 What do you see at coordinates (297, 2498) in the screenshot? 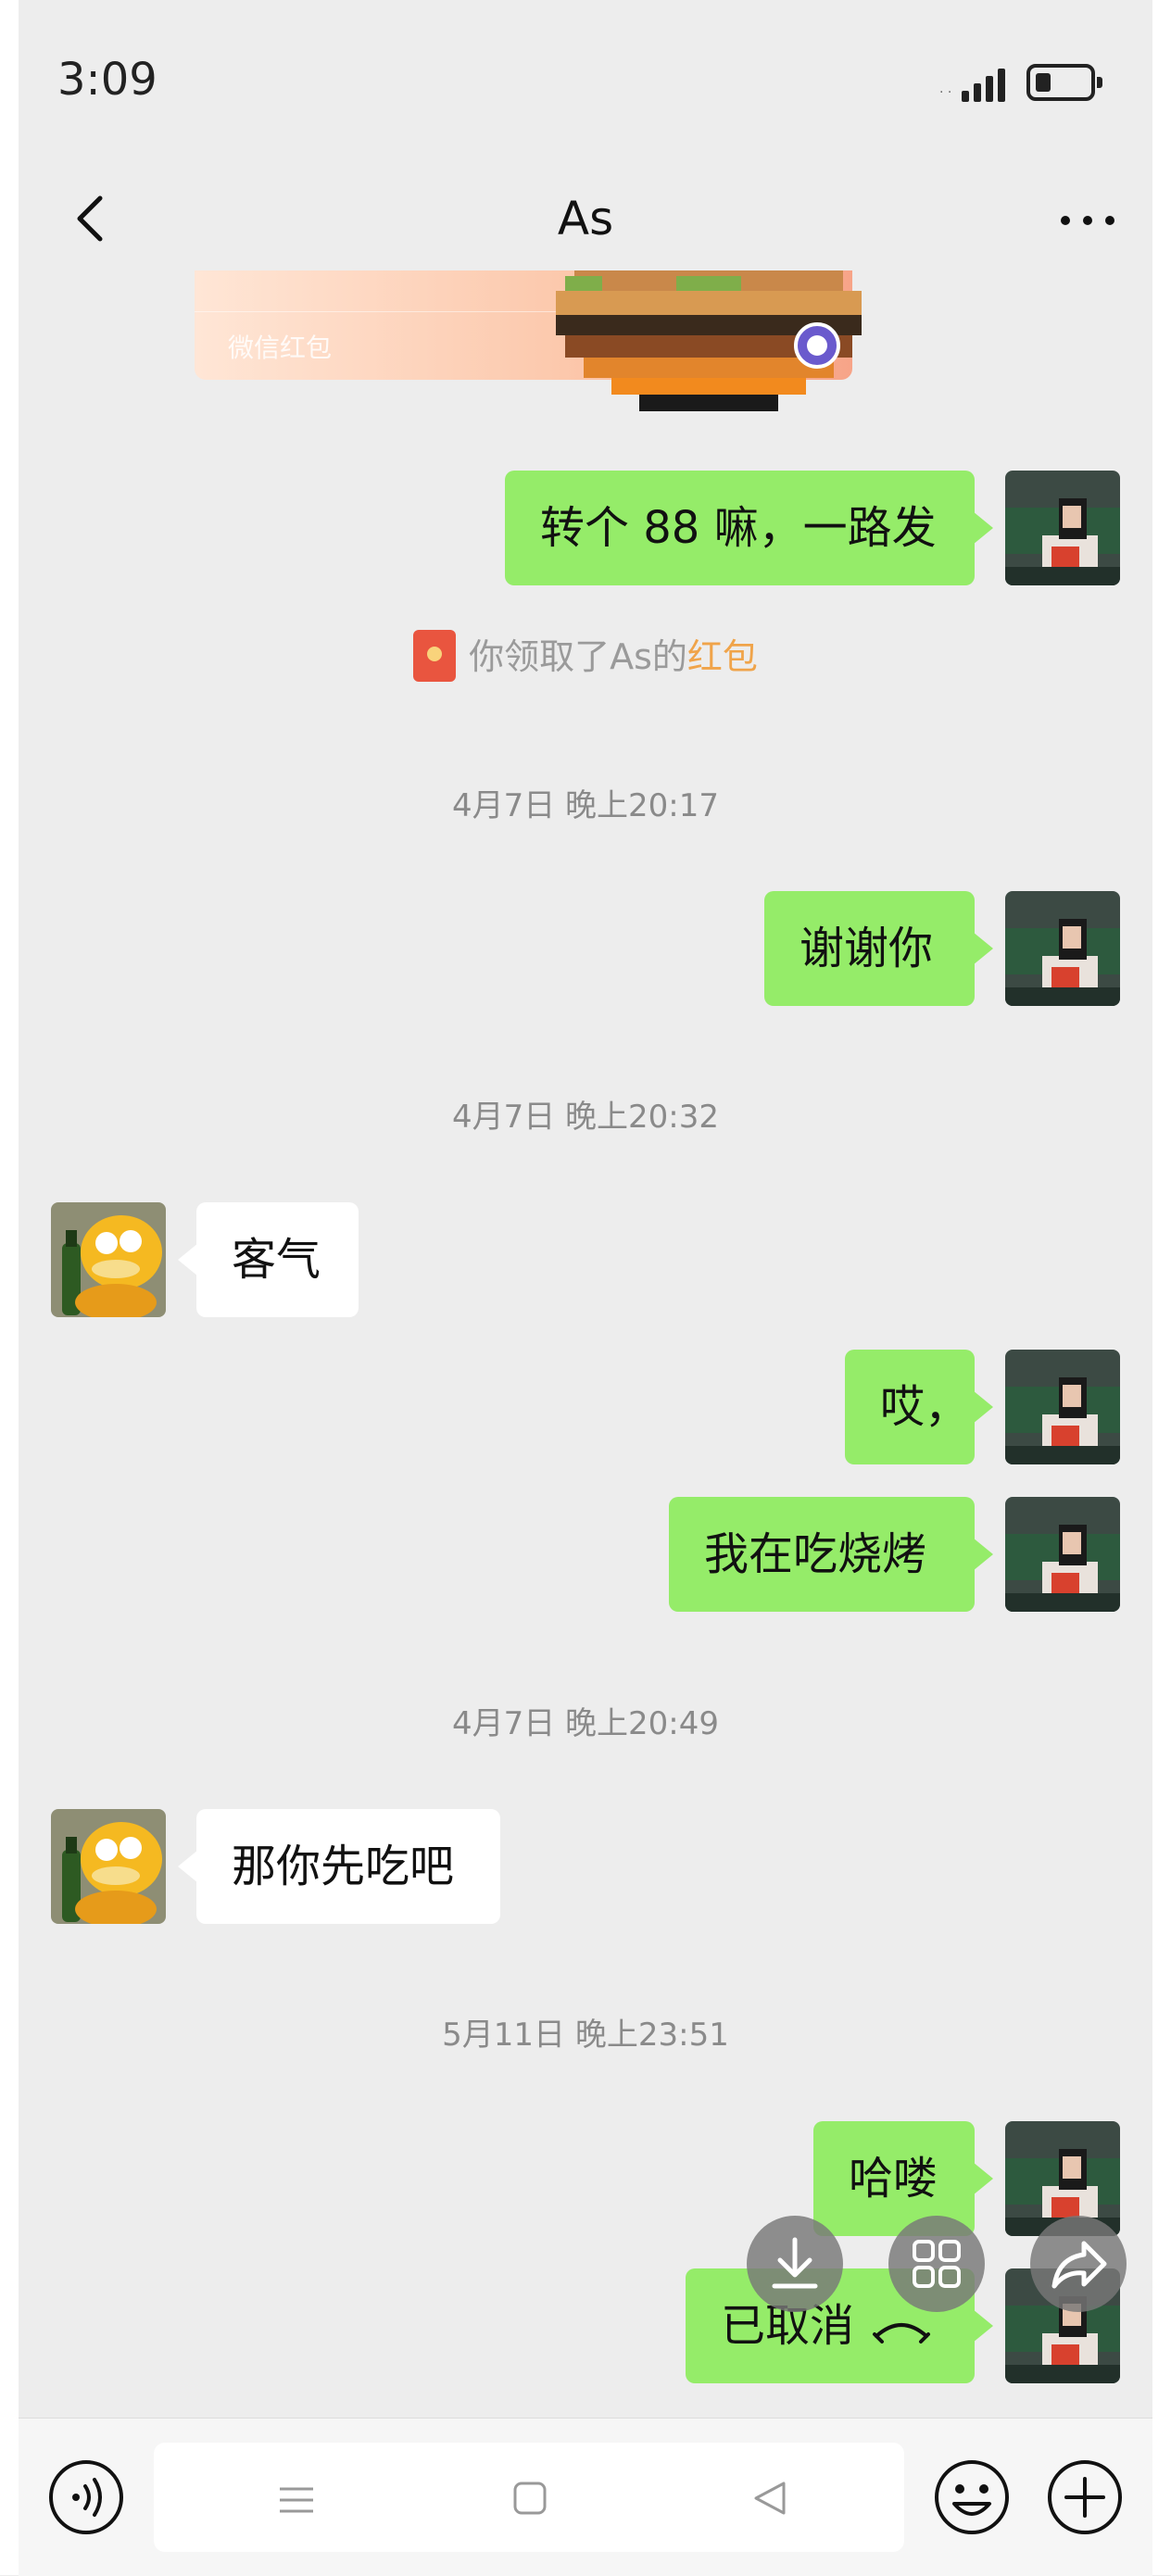
I see `menu-nav-icon` at bounding box center [297, 2498].